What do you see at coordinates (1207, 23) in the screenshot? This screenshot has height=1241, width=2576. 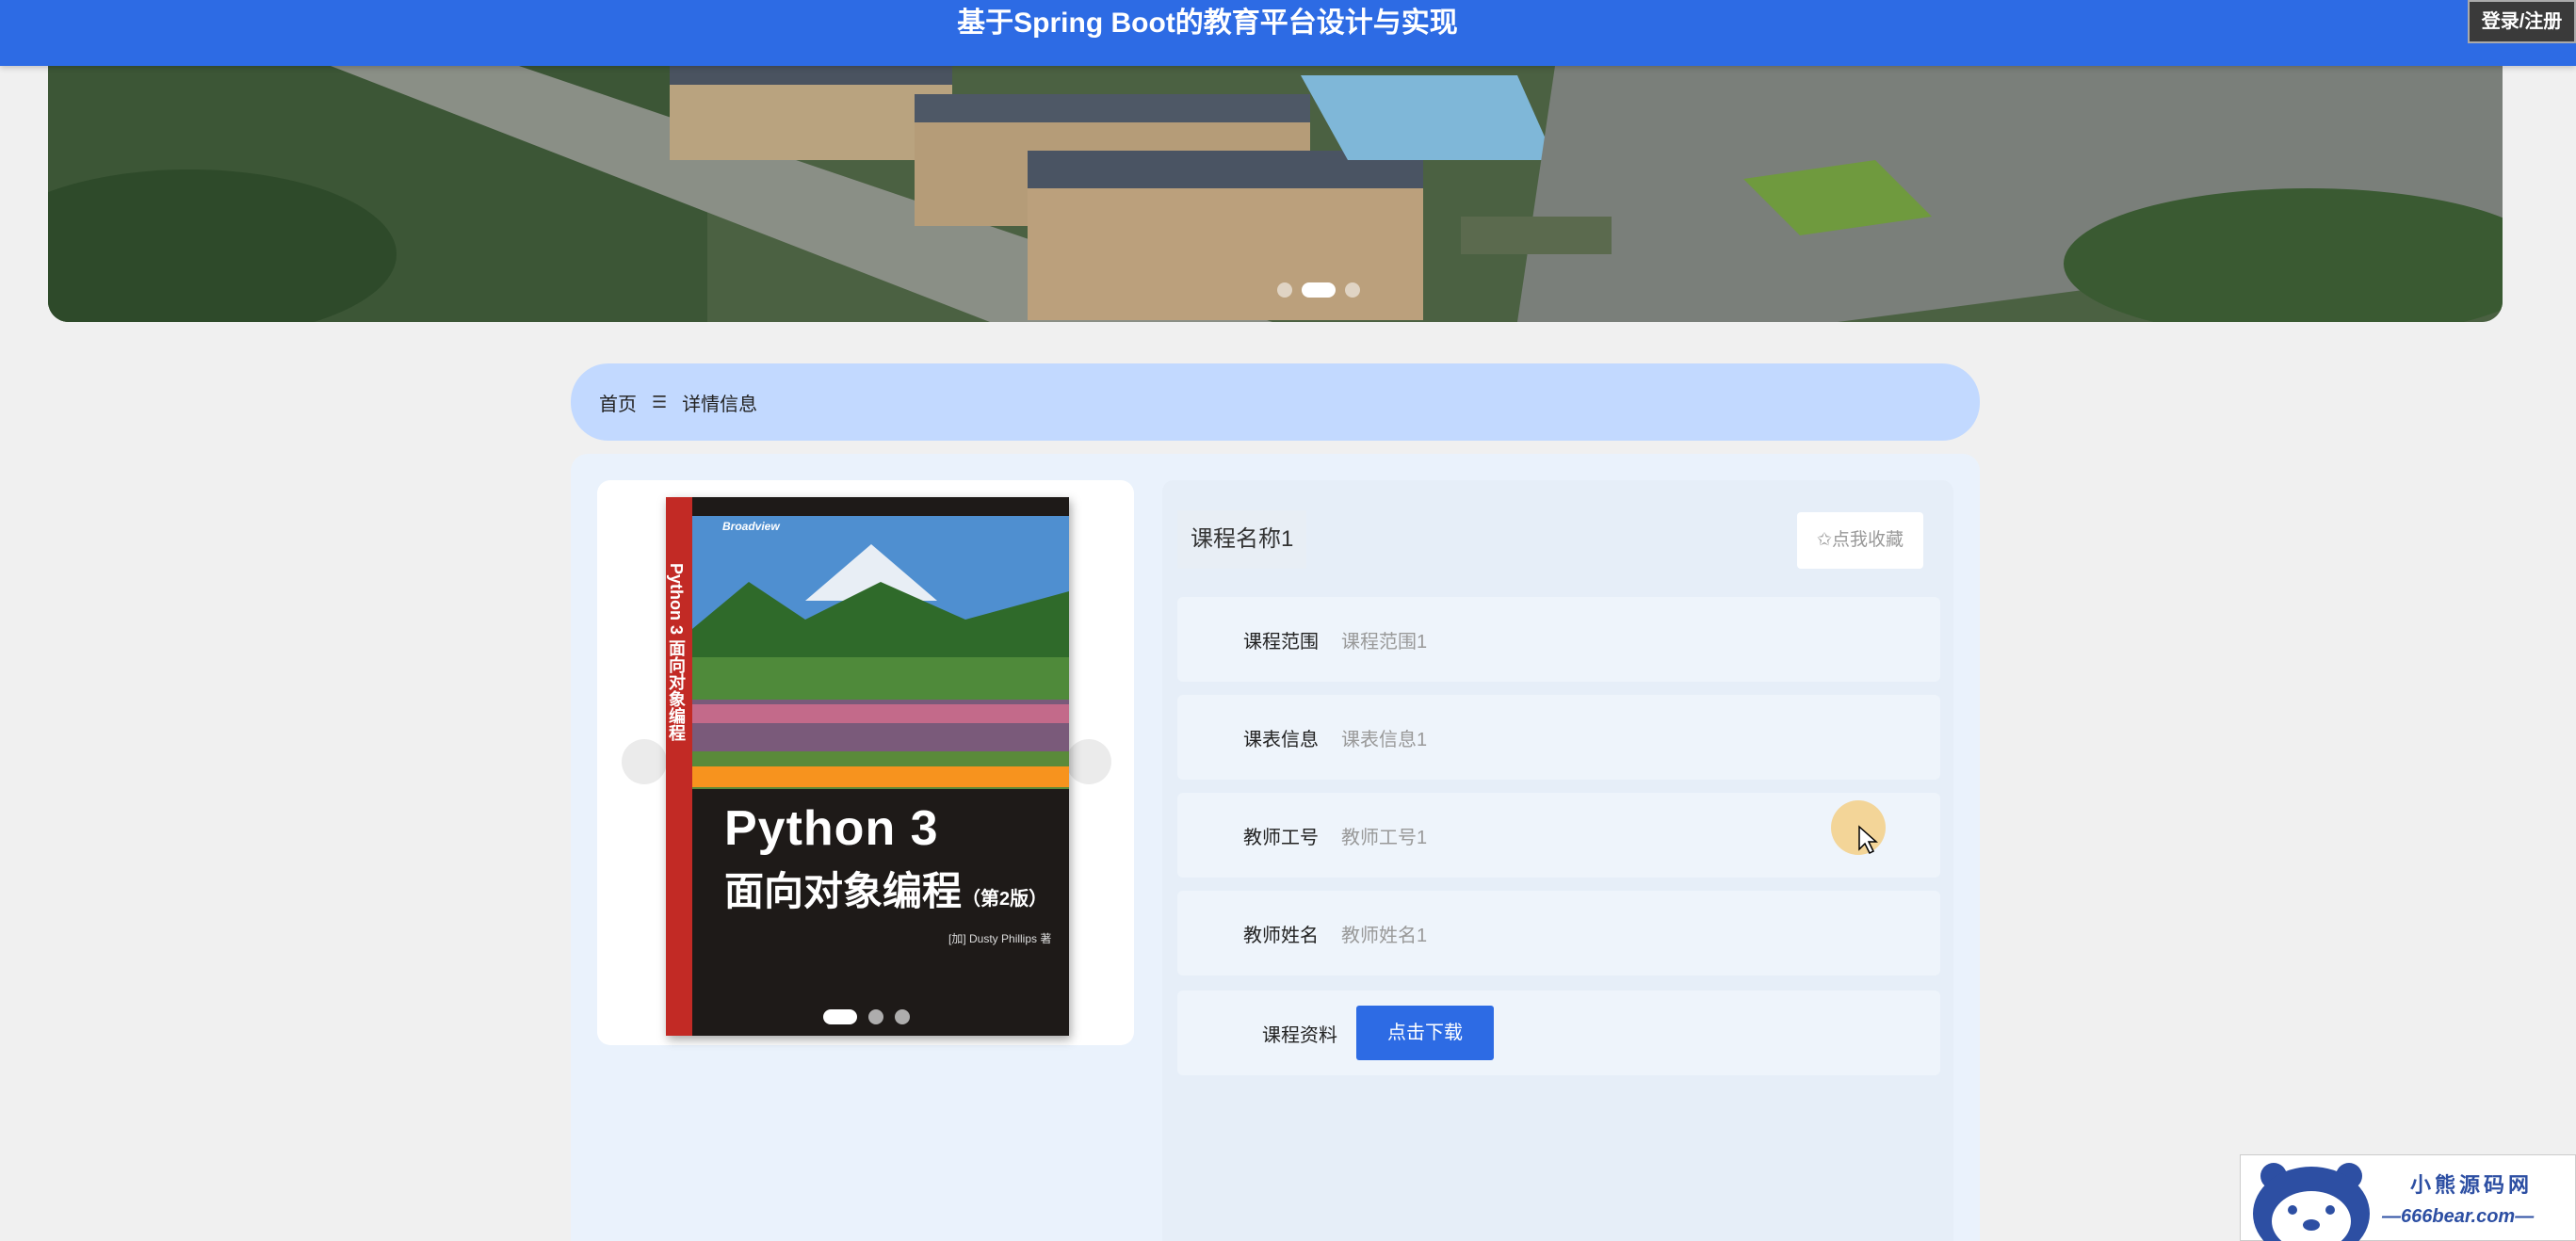 I see `site-title: 基于Spring Boot的教育平台设计与实现` at bounding box center [1207, 23].